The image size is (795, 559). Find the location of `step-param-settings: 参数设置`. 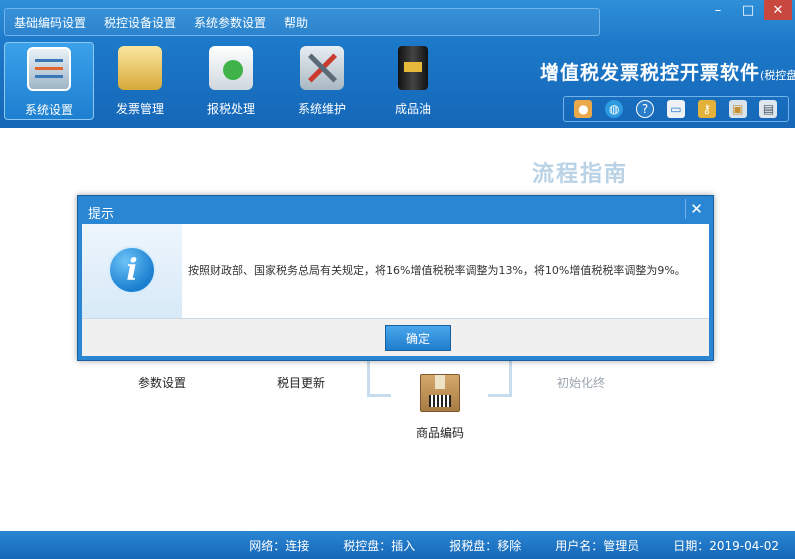

step-param-settings: 参数设置 is located at coordinates (162, 382).